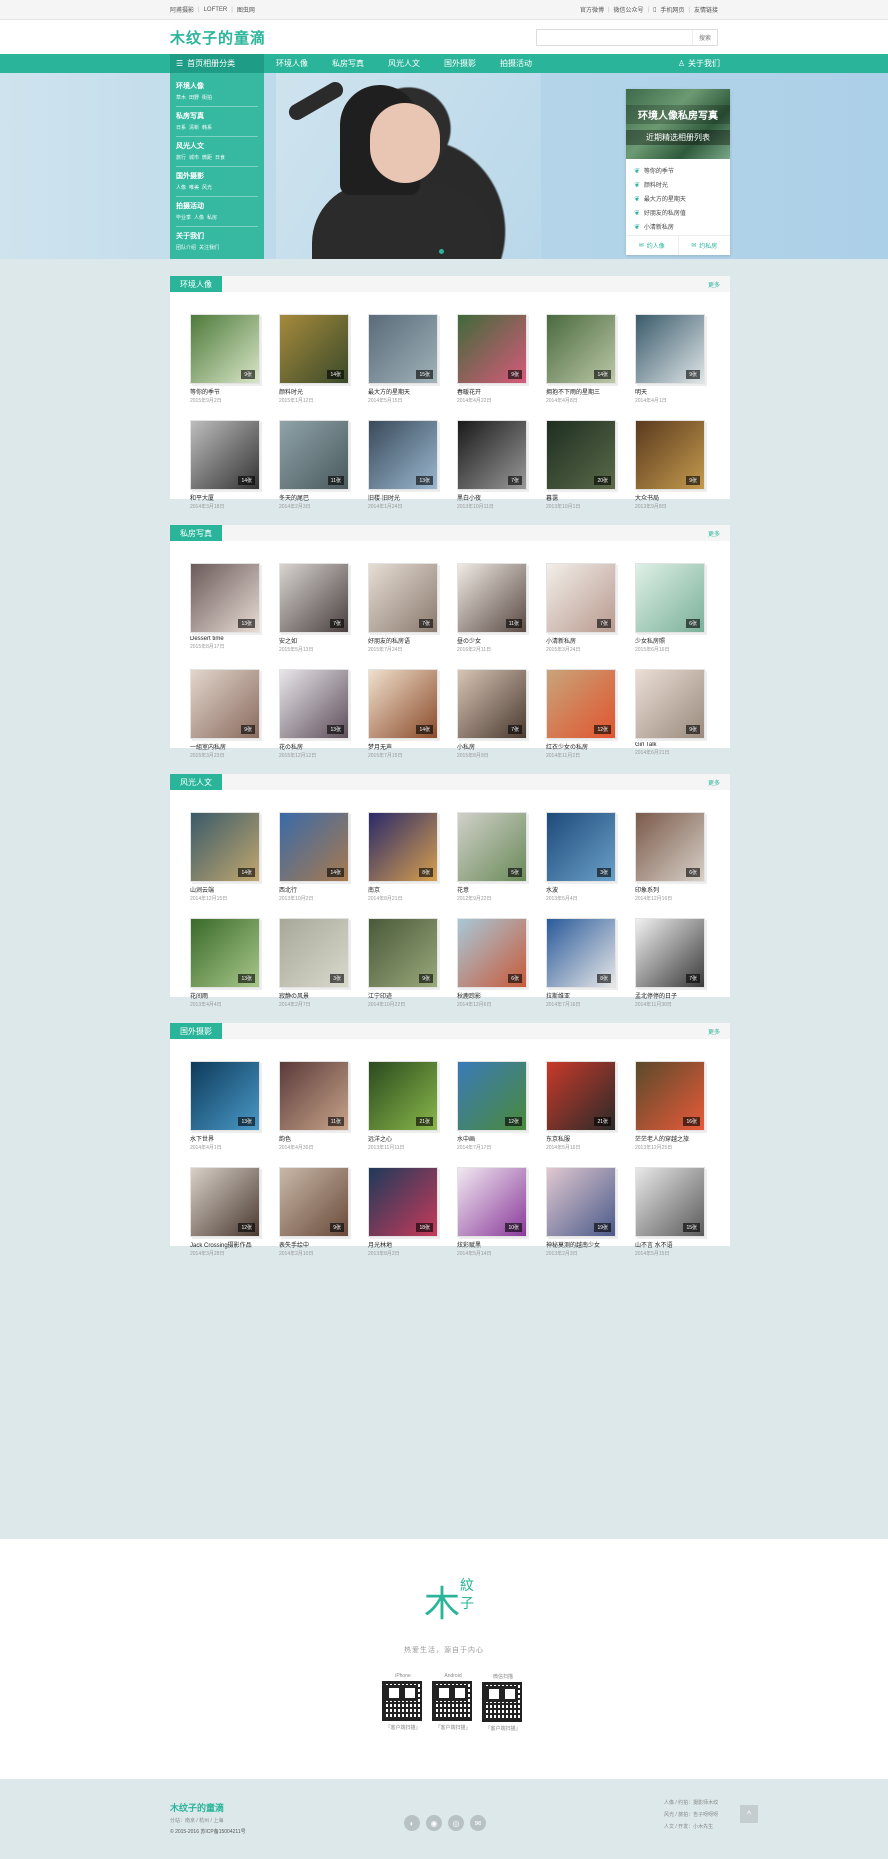  I want to click on album-title: 冬天的尾巴, so click(314, 497).